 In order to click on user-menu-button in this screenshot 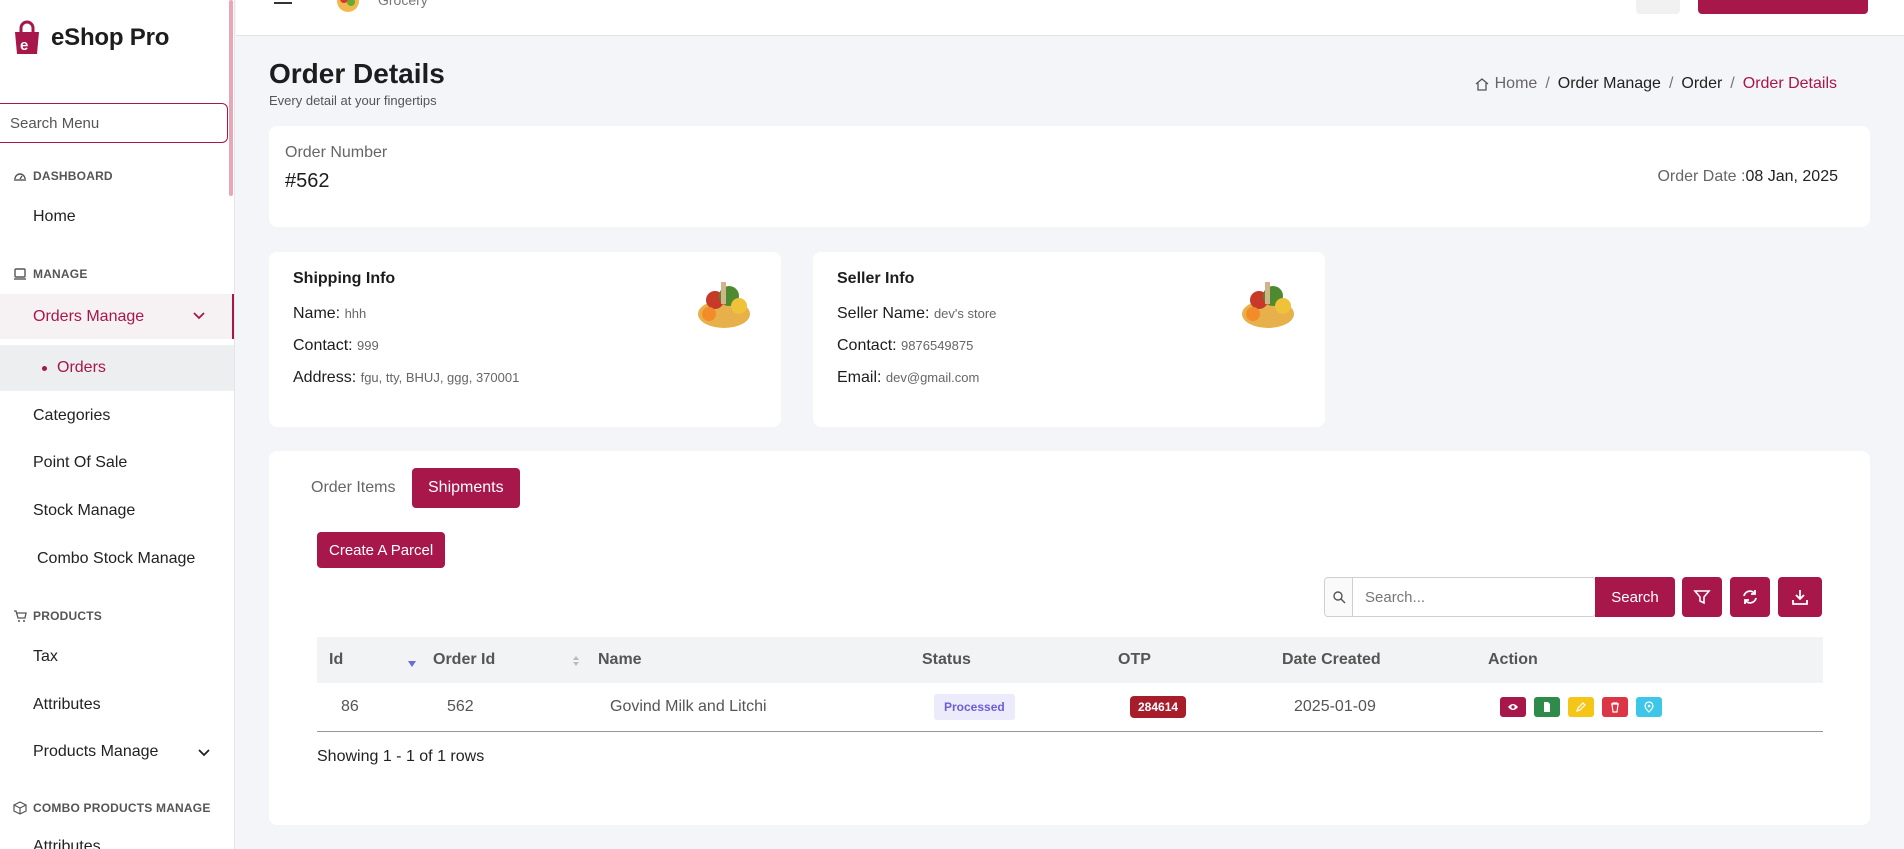, I will do `click(1783, 7)`.